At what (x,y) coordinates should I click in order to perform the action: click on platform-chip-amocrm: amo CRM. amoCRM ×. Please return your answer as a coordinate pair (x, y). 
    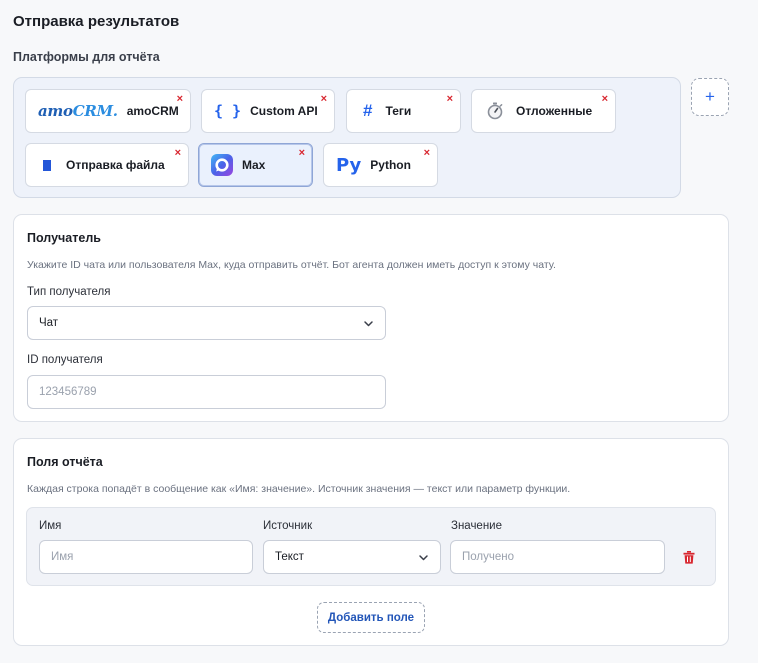
    Looking at the image, I should click on (108, 111).